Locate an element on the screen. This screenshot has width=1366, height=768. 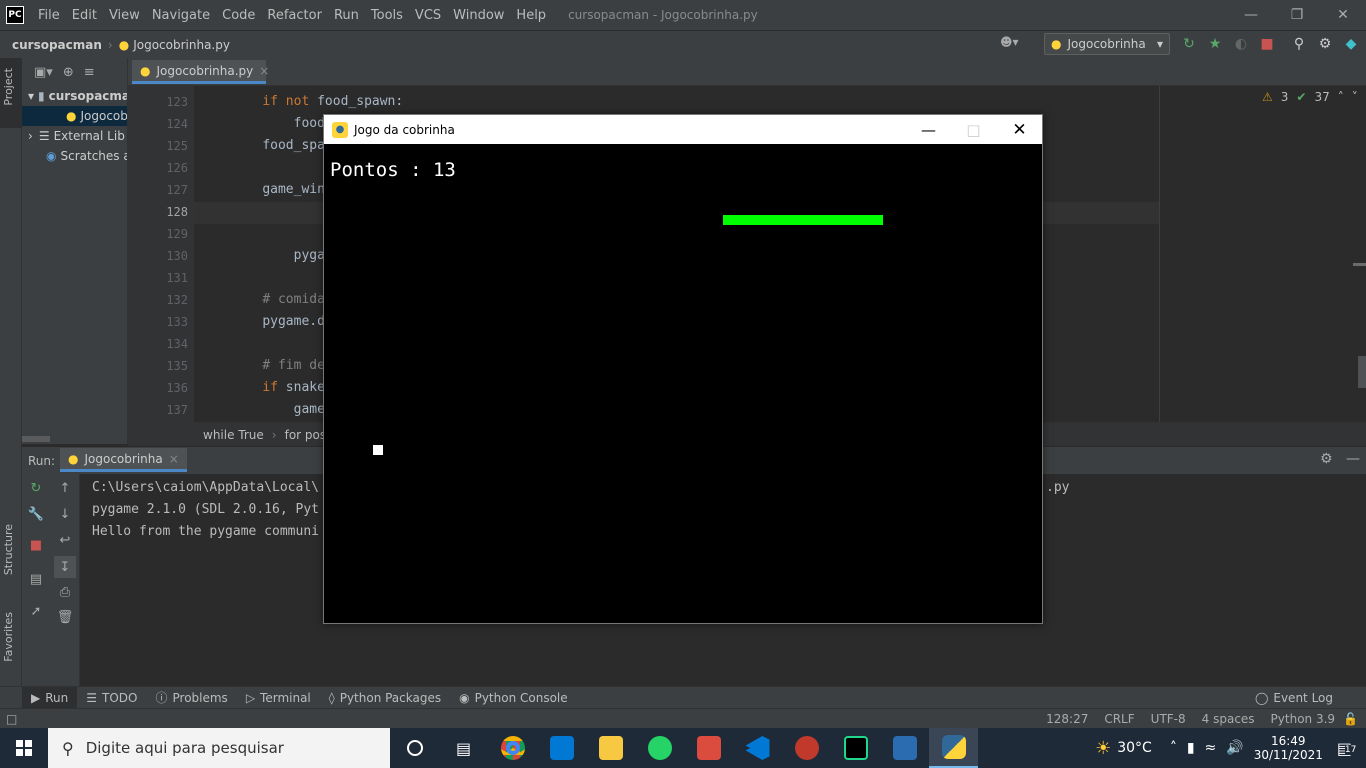
arrow-down-icon: ↓ is located at coordinates (65, 514).